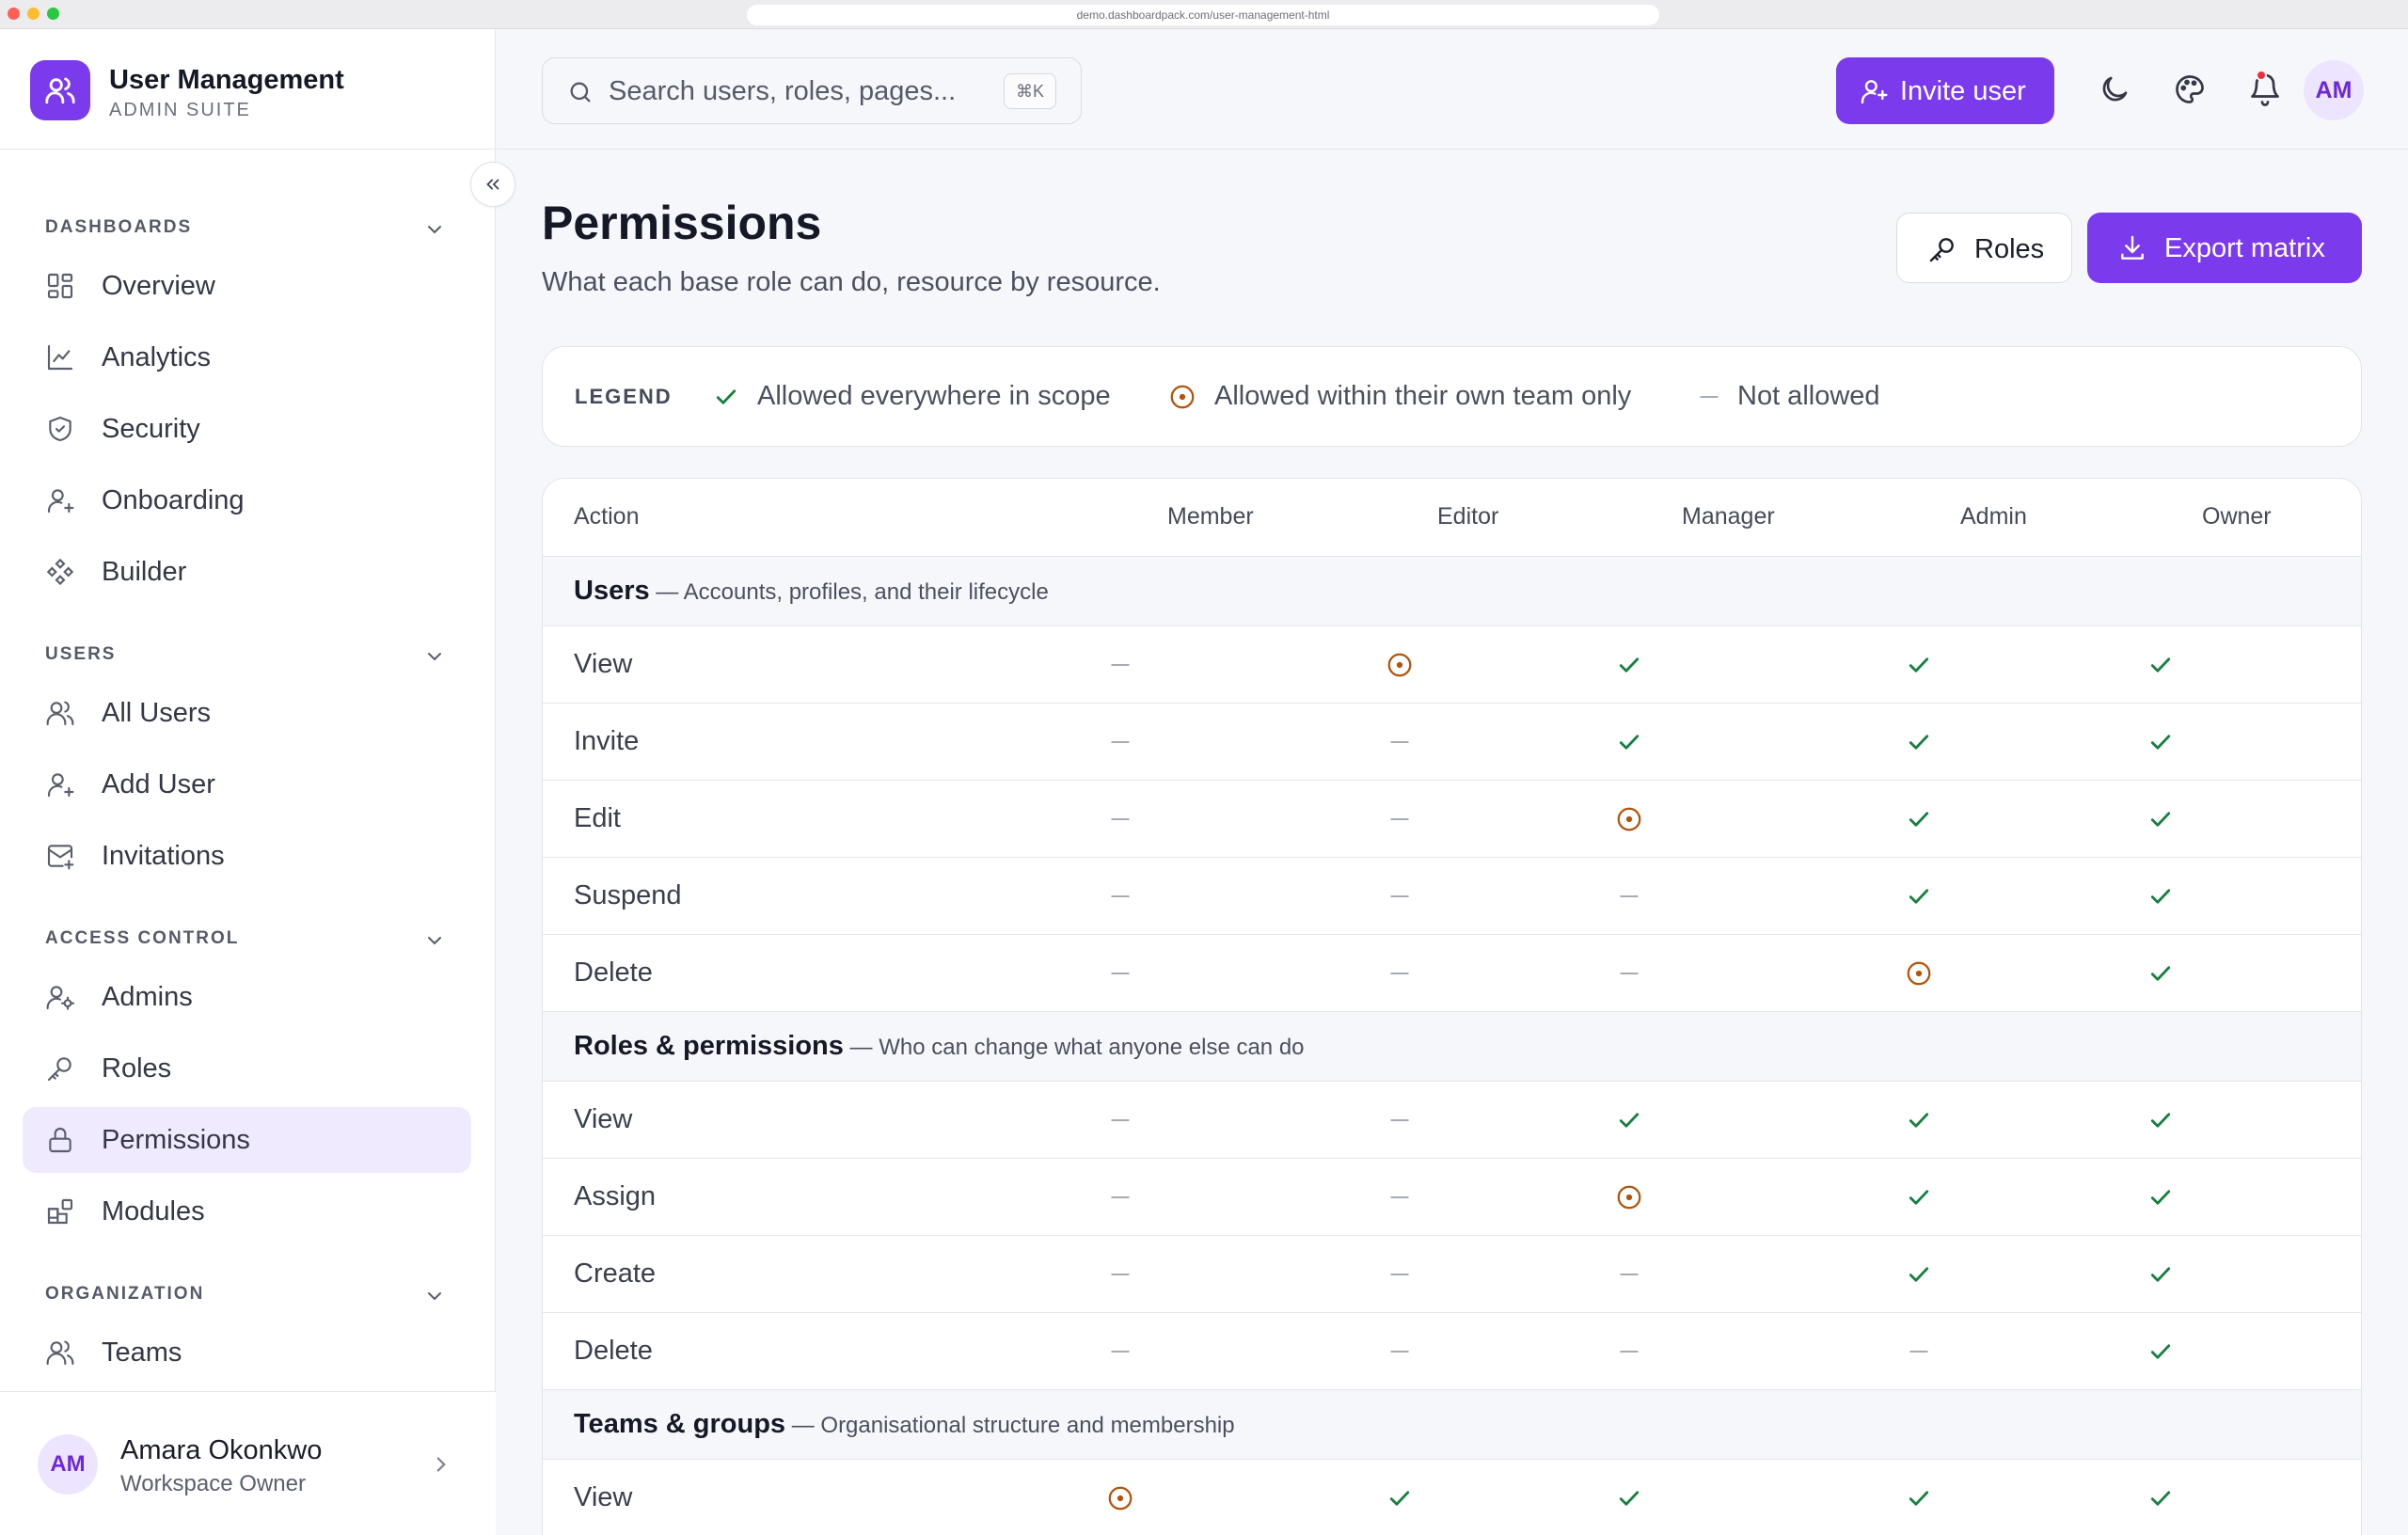 The image size is (2408, 1535). I want to click on user-plus-icon, so click(60, 785).